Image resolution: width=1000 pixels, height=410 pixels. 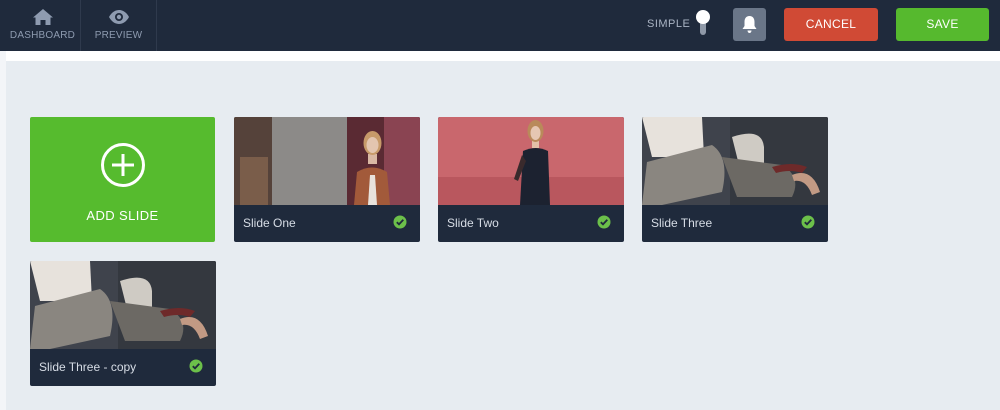 What do you see at coordinates (942, 24) in the screenshot?
I see `save-button: SAVE` at bounding box center [942, 24].